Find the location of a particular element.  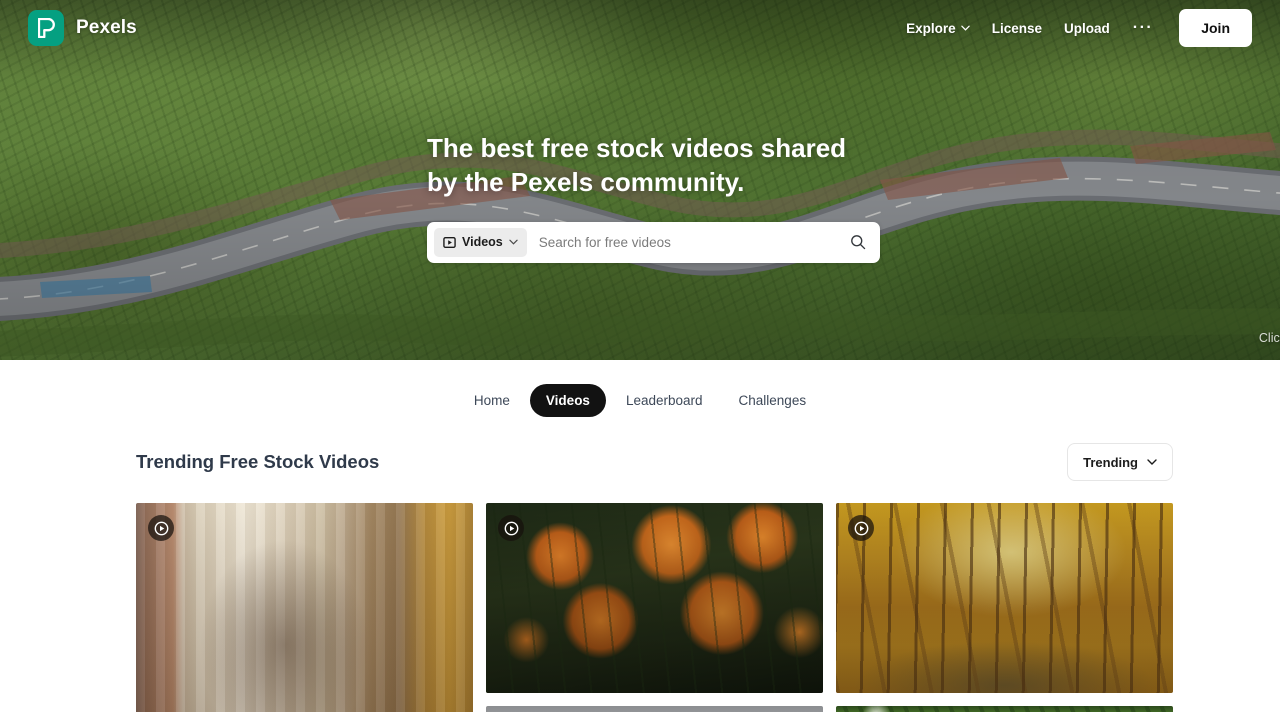

search-input is located at coordinates (684, 242).